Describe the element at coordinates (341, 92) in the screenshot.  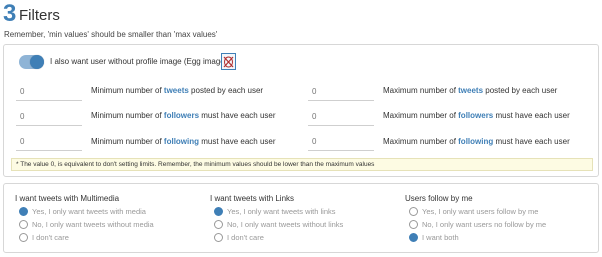
I see `max-tweets-input` at that location.